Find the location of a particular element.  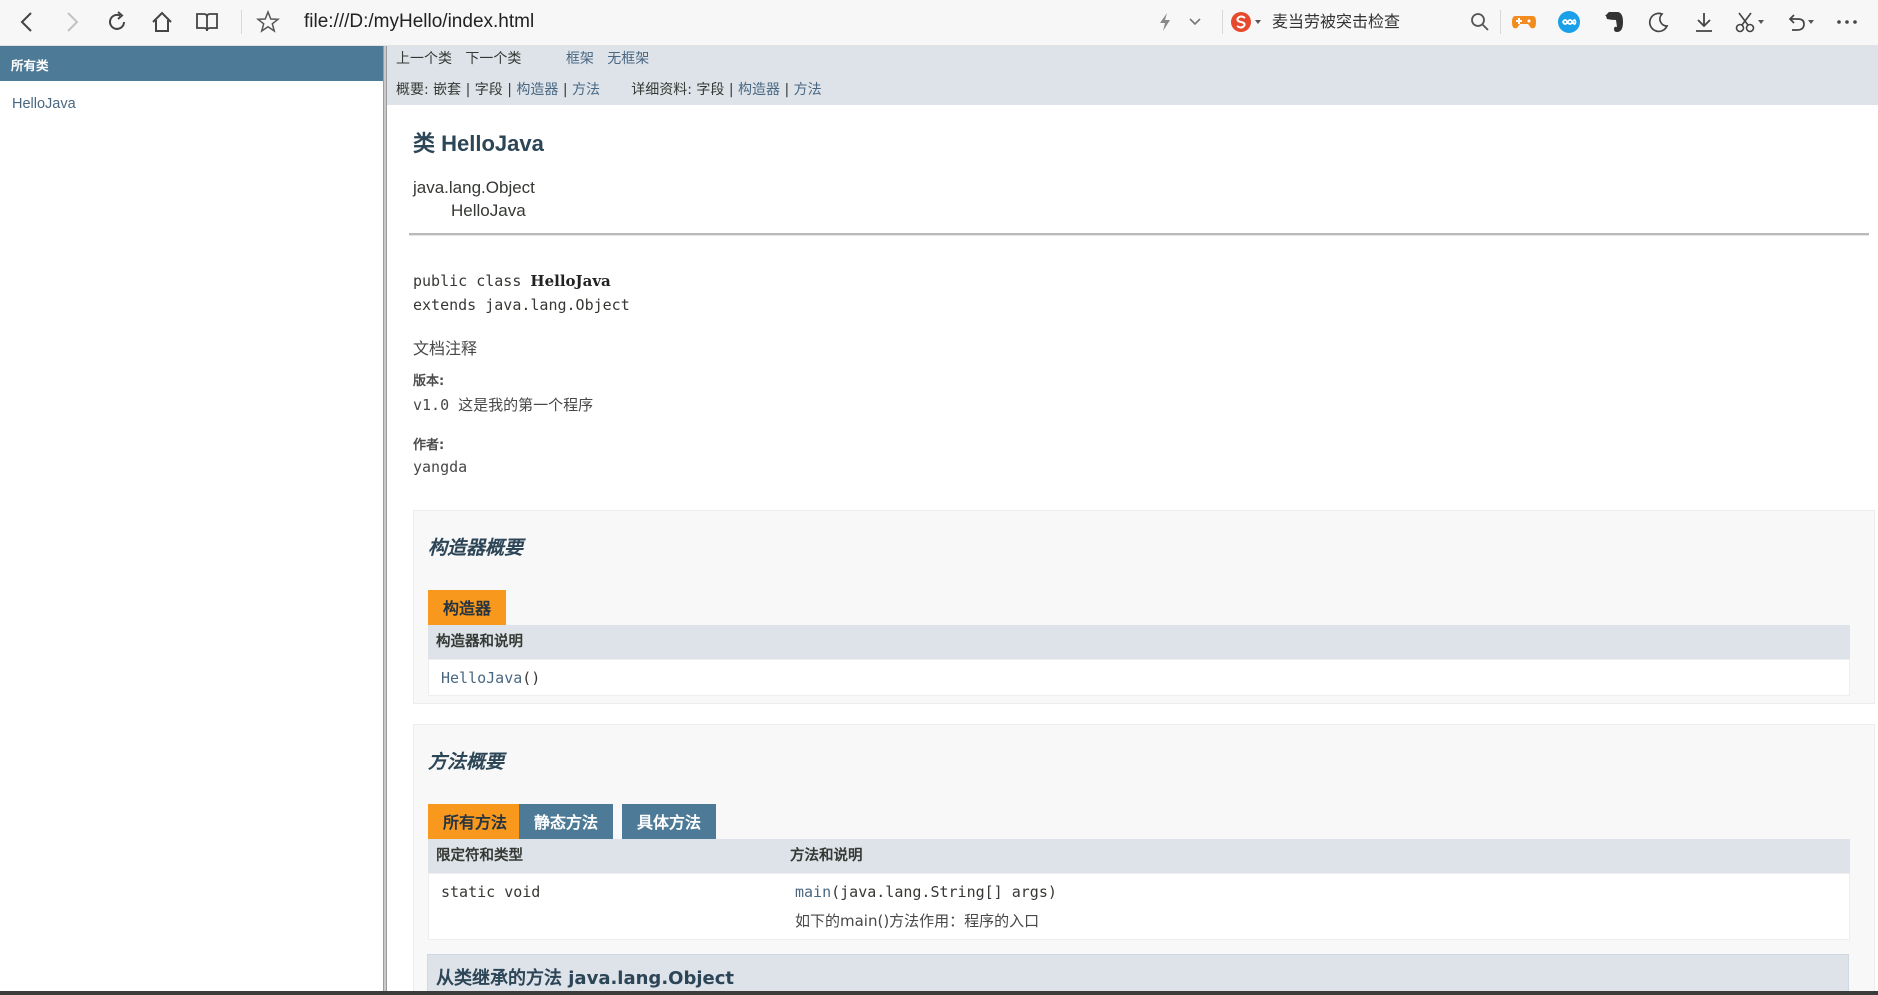

star-icon is located at coordinates (268, 22).